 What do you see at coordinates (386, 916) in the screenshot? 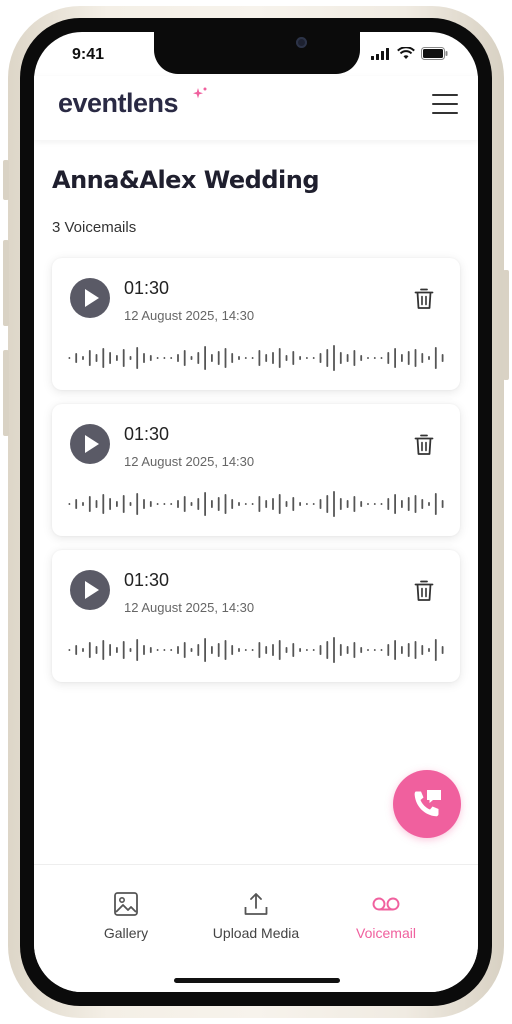
I see `nav-item-voicemail: Voicemail` at bounding box center [386, 916].